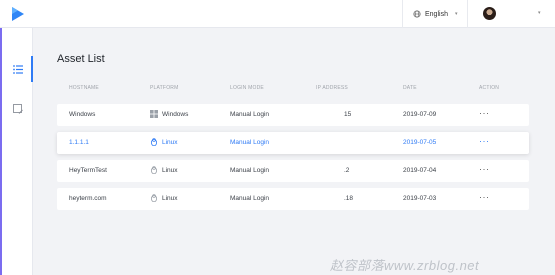  What do you see at coordinates (420, 114) in the screenshot?
I see `row-date: 2019-07-09` at bounding box center [420, 114].